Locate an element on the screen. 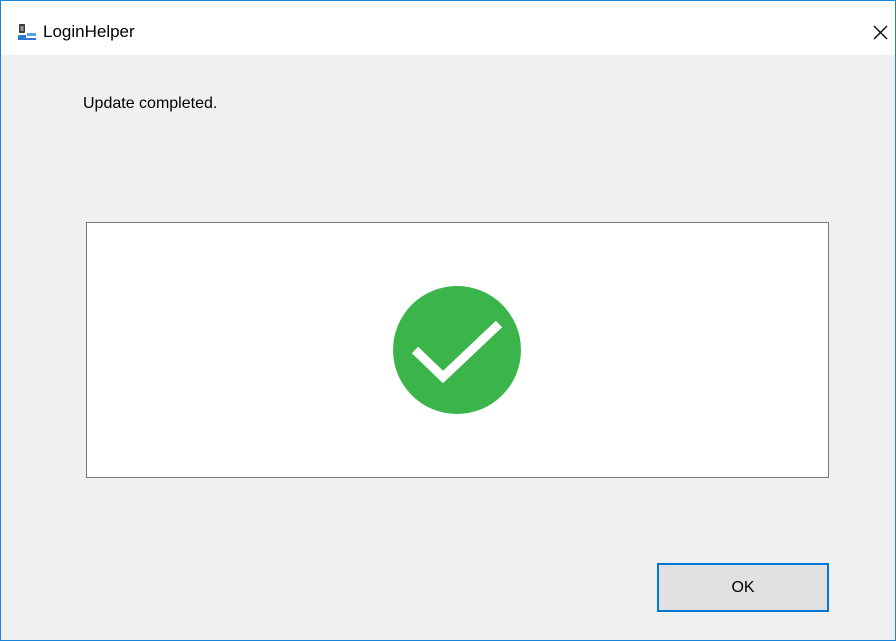 This screenshot has width=896, height=641. login-helper-icon is located at coordinates (27, 32).